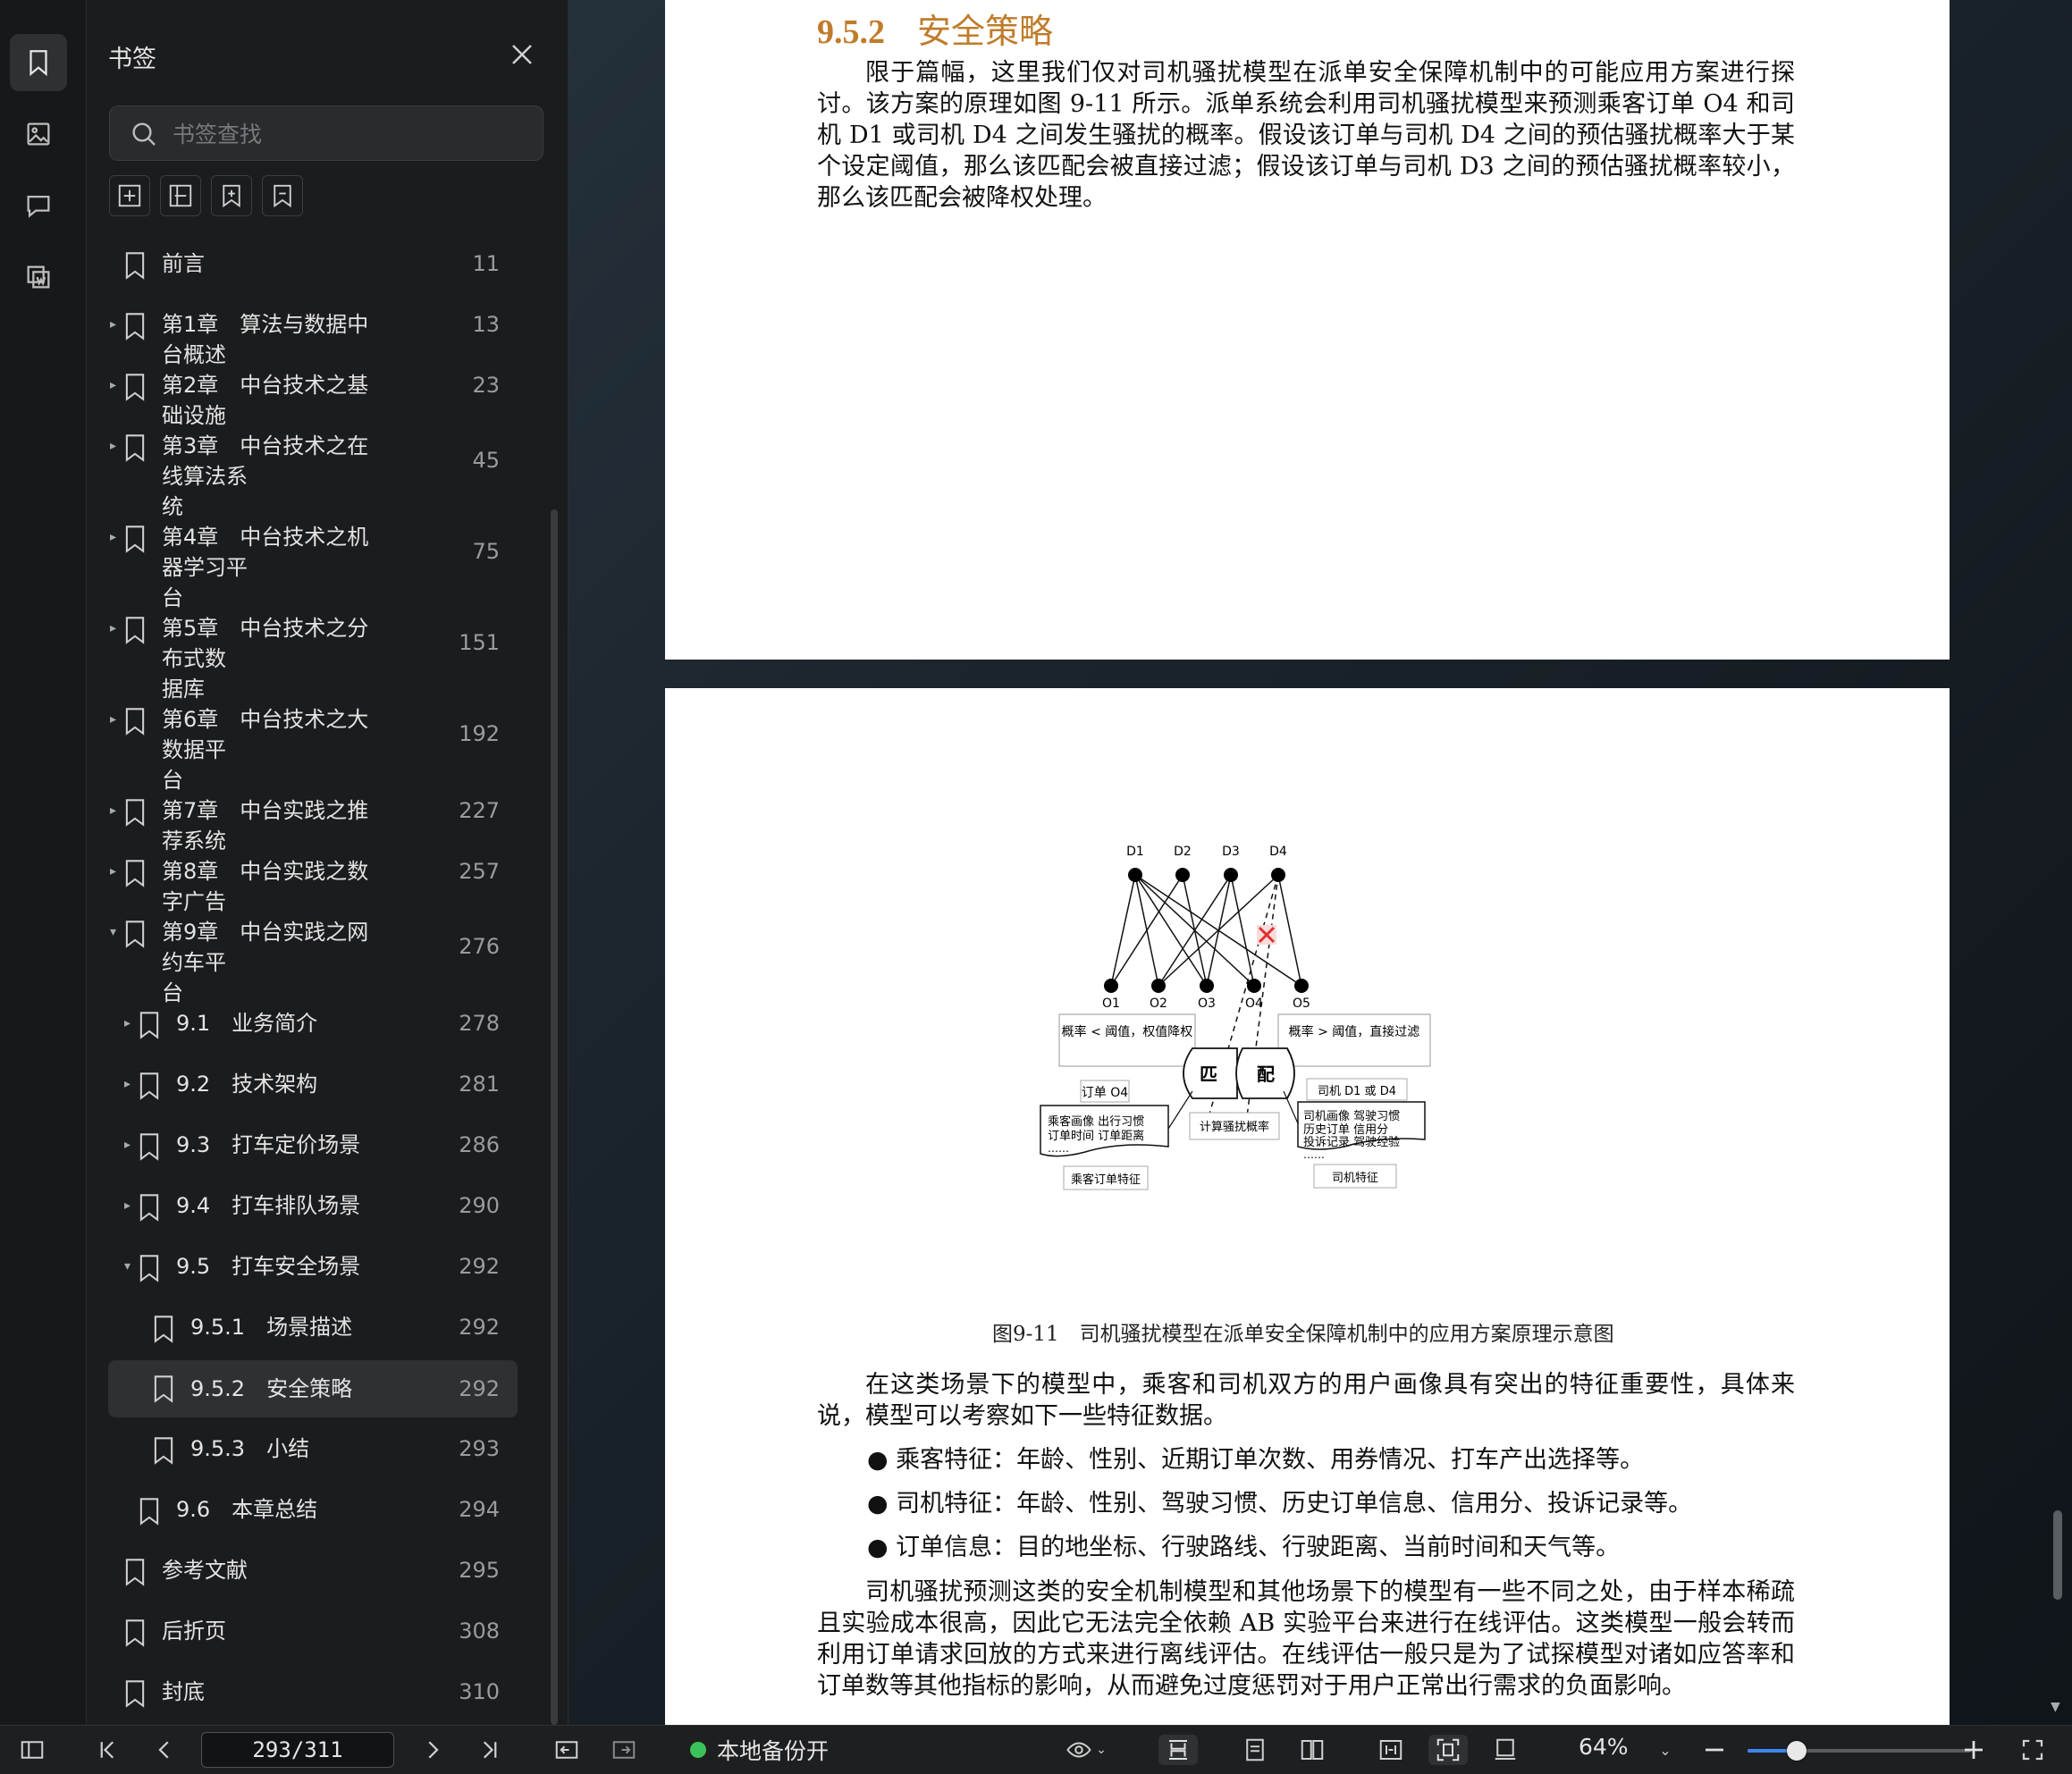 This screenshot has width=2072, height=1774. I want to click on bookmark-item: 参考文献 295, so click(313, 1571).